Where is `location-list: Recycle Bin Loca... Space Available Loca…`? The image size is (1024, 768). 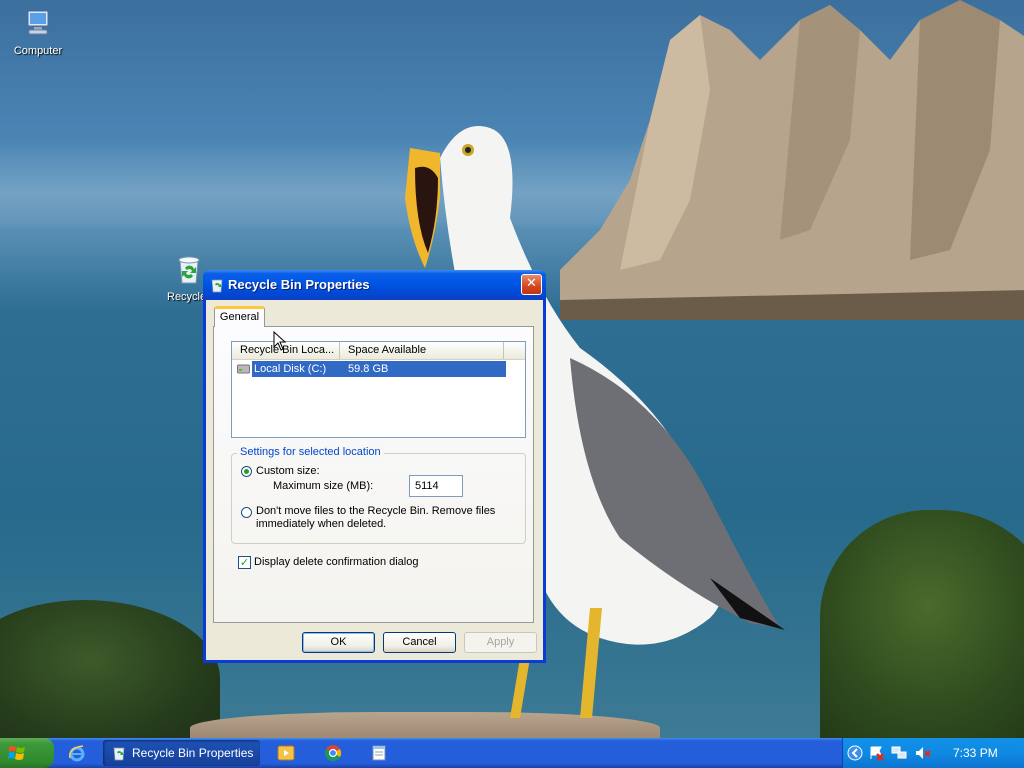
location-list: Recycle Bin Loca... Space Available Loca… is located at coordinates (378, 389).